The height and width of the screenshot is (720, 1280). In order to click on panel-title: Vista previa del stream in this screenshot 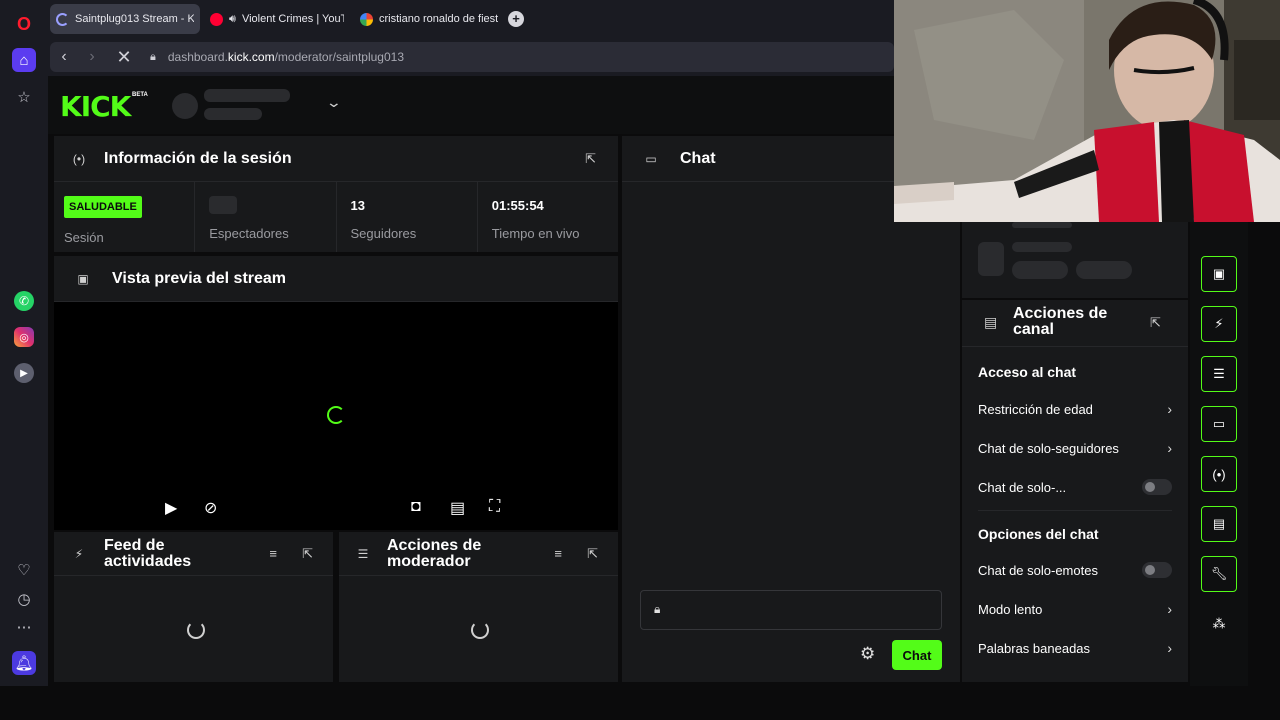, I will do `click(199, 278)`.